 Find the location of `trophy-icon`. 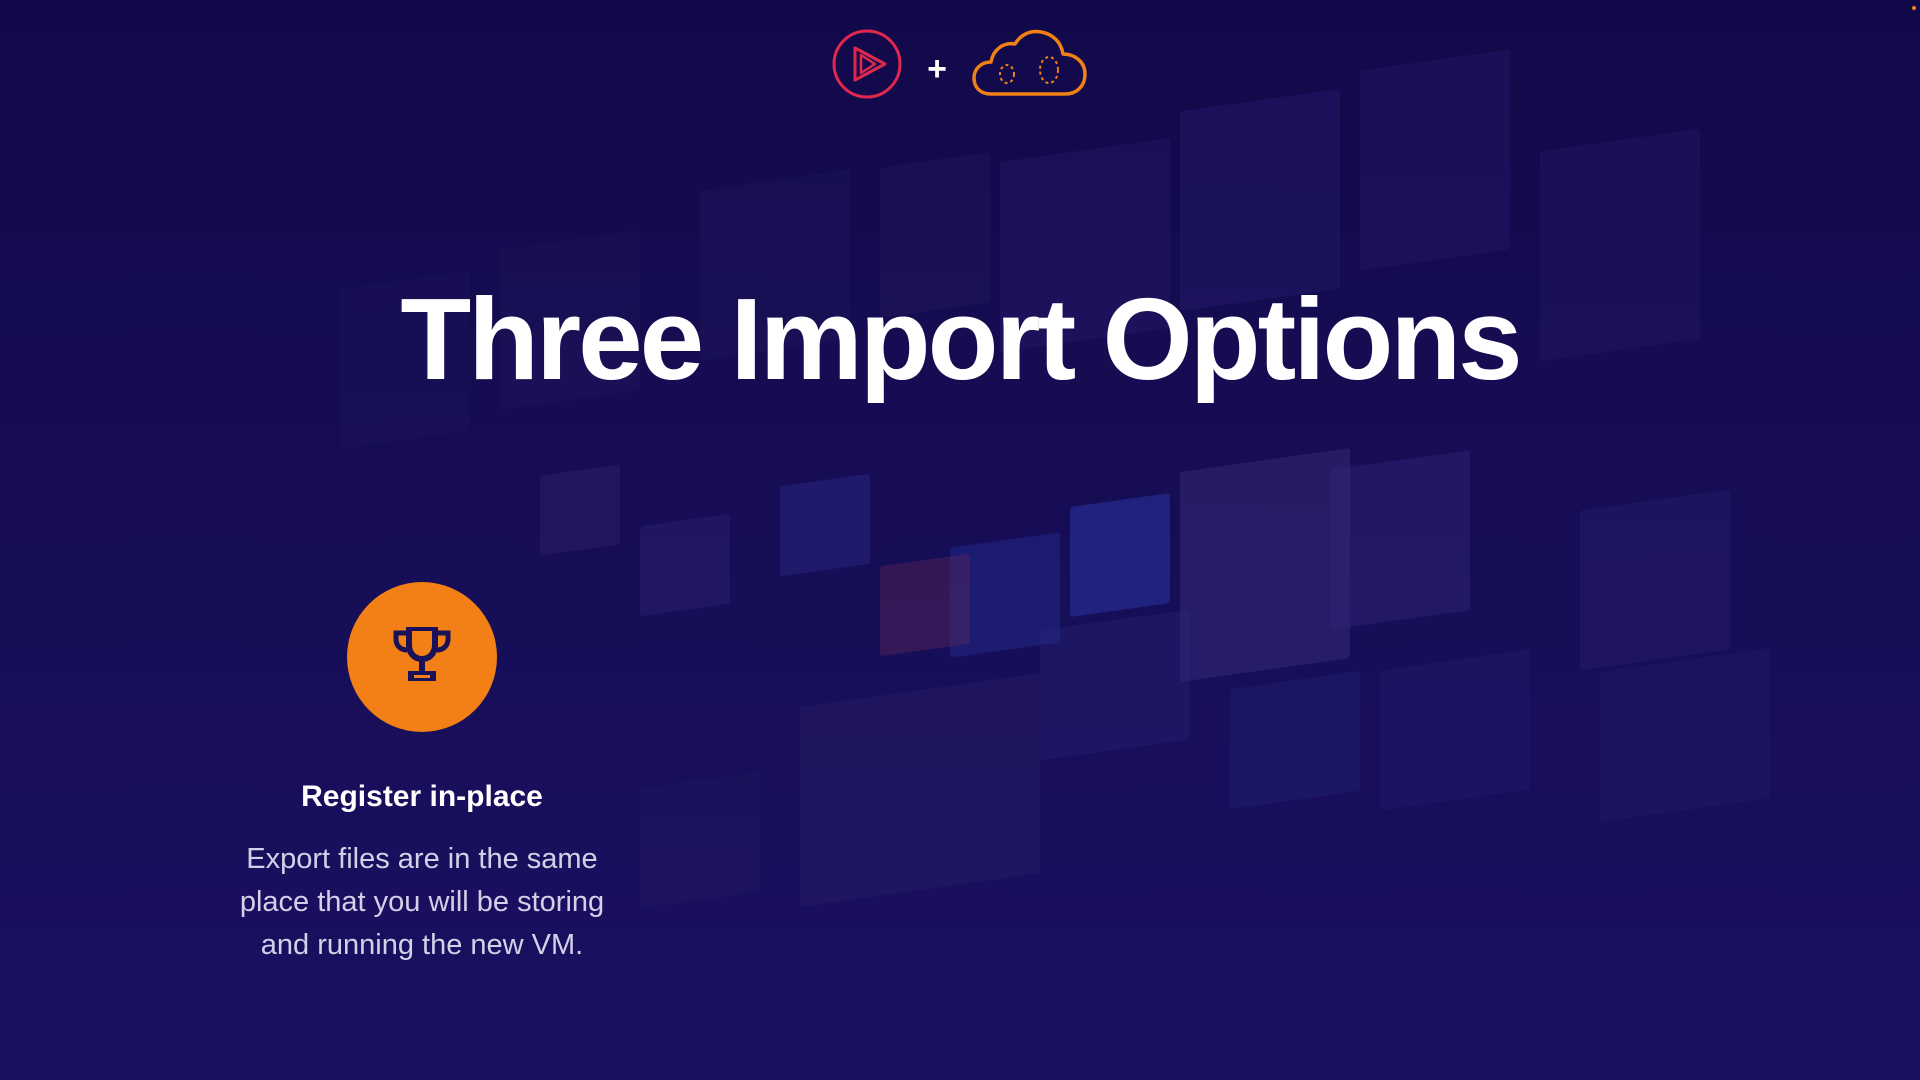

trophy-icon is located at coordinates (422, 657).